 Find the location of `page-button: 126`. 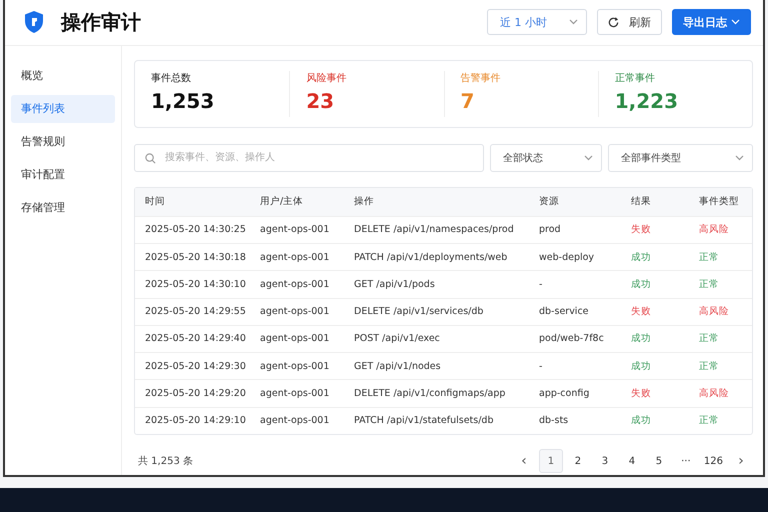

page-button: 126 is located at coordinates (713, 461).